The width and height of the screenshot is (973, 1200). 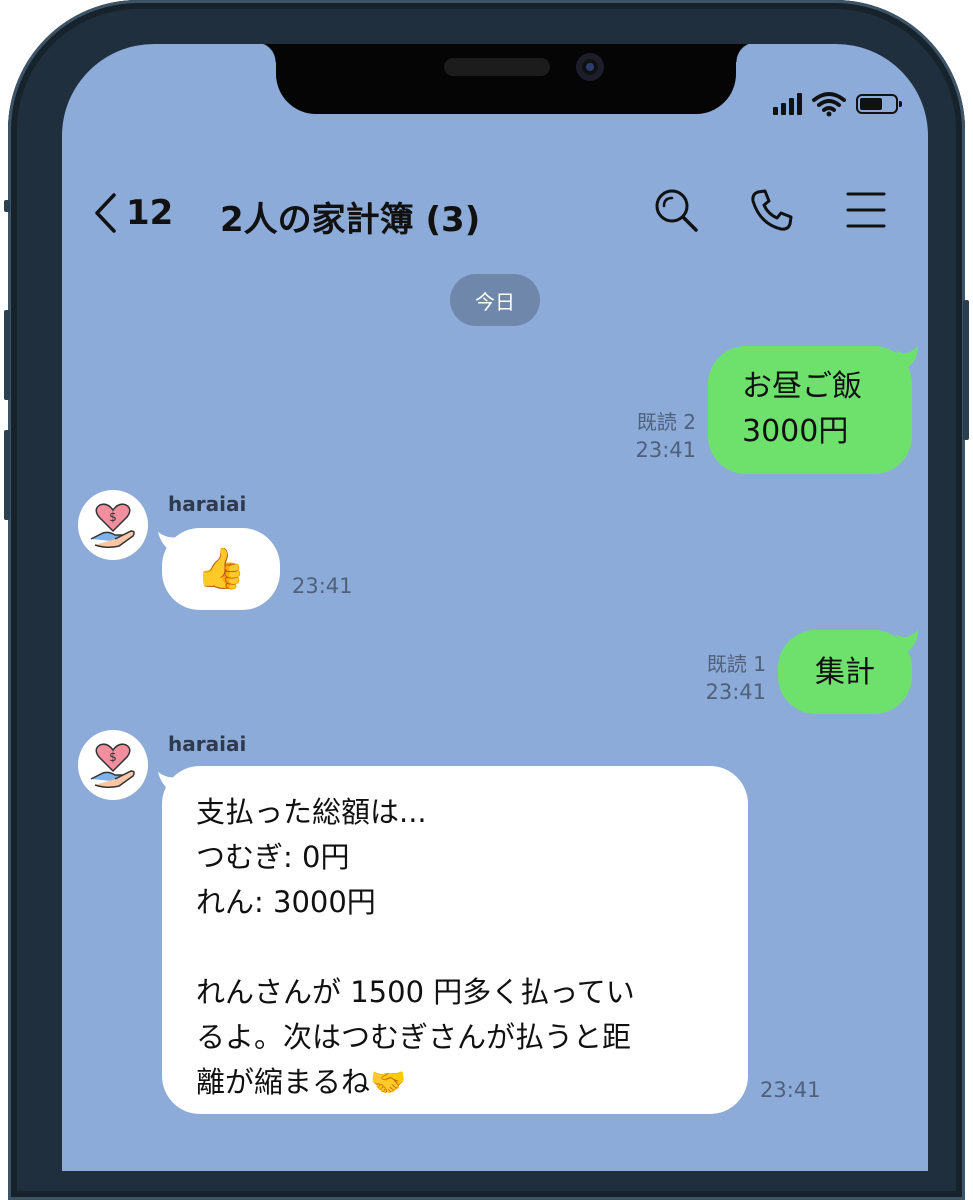 I want to click on date-divider: 今日, so click(x=495, y=300).